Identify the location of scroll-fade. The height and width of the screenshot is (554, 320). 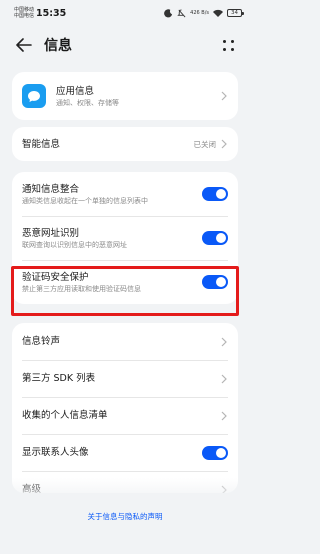
(125, 492).